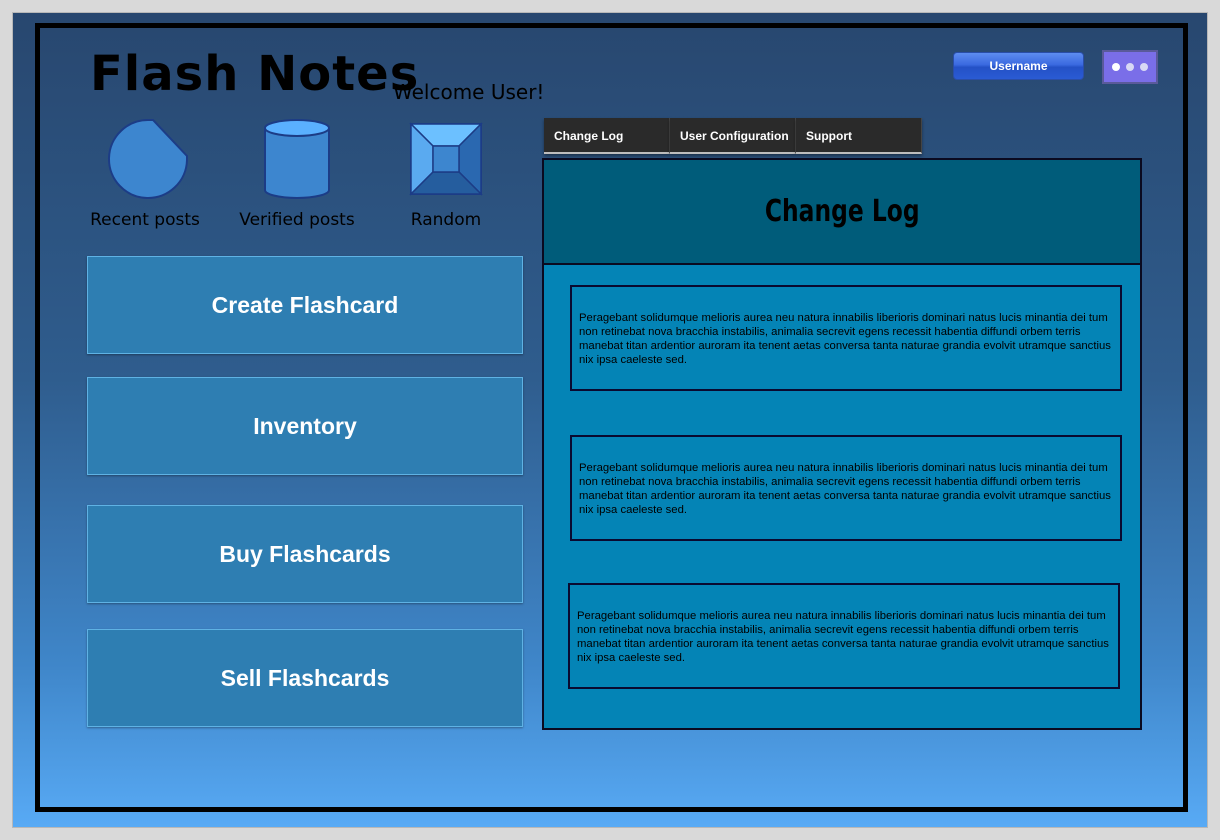 The height and width of the screenshot is (840, 1220). Describe the element at coordinates (1018, 66) in the screenshot. I see `username-button: Username` at that location.